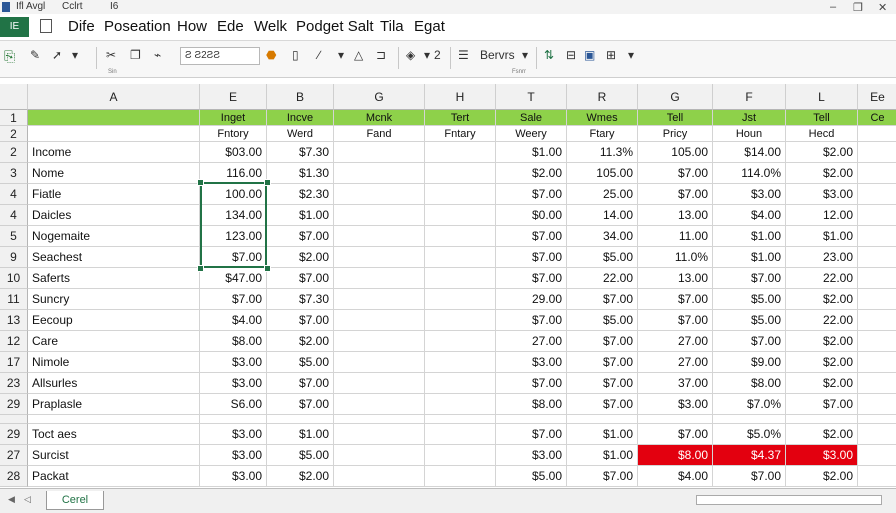 Image resolution: width=896 pixels, height=513 pixels. I want to click on column-header: L, so click(822, 97).